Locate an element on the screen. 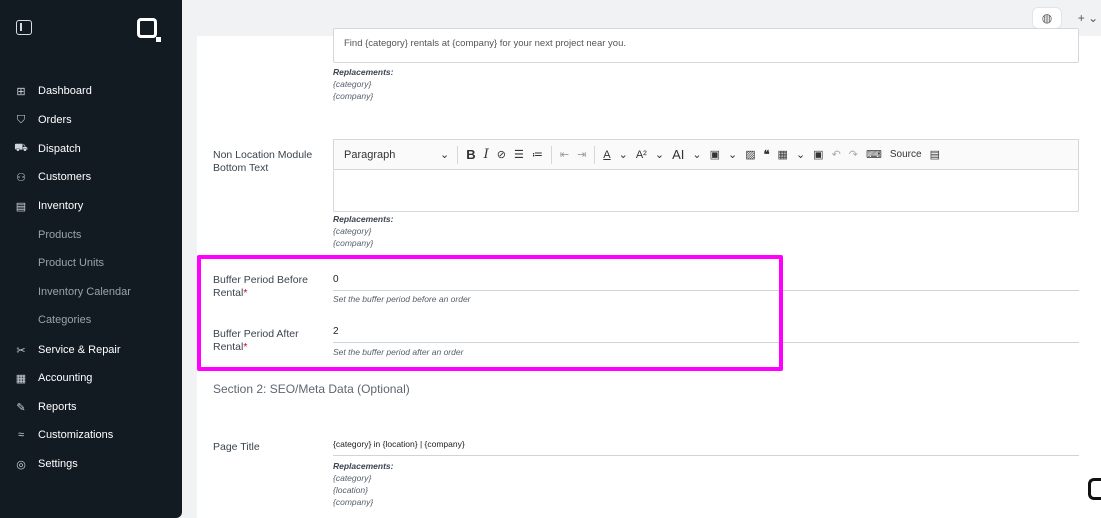 The width and height of the screenshot is (1101, 518). sidebar-item-orders: ⛉ Orders is located at coordinates (43, 120).